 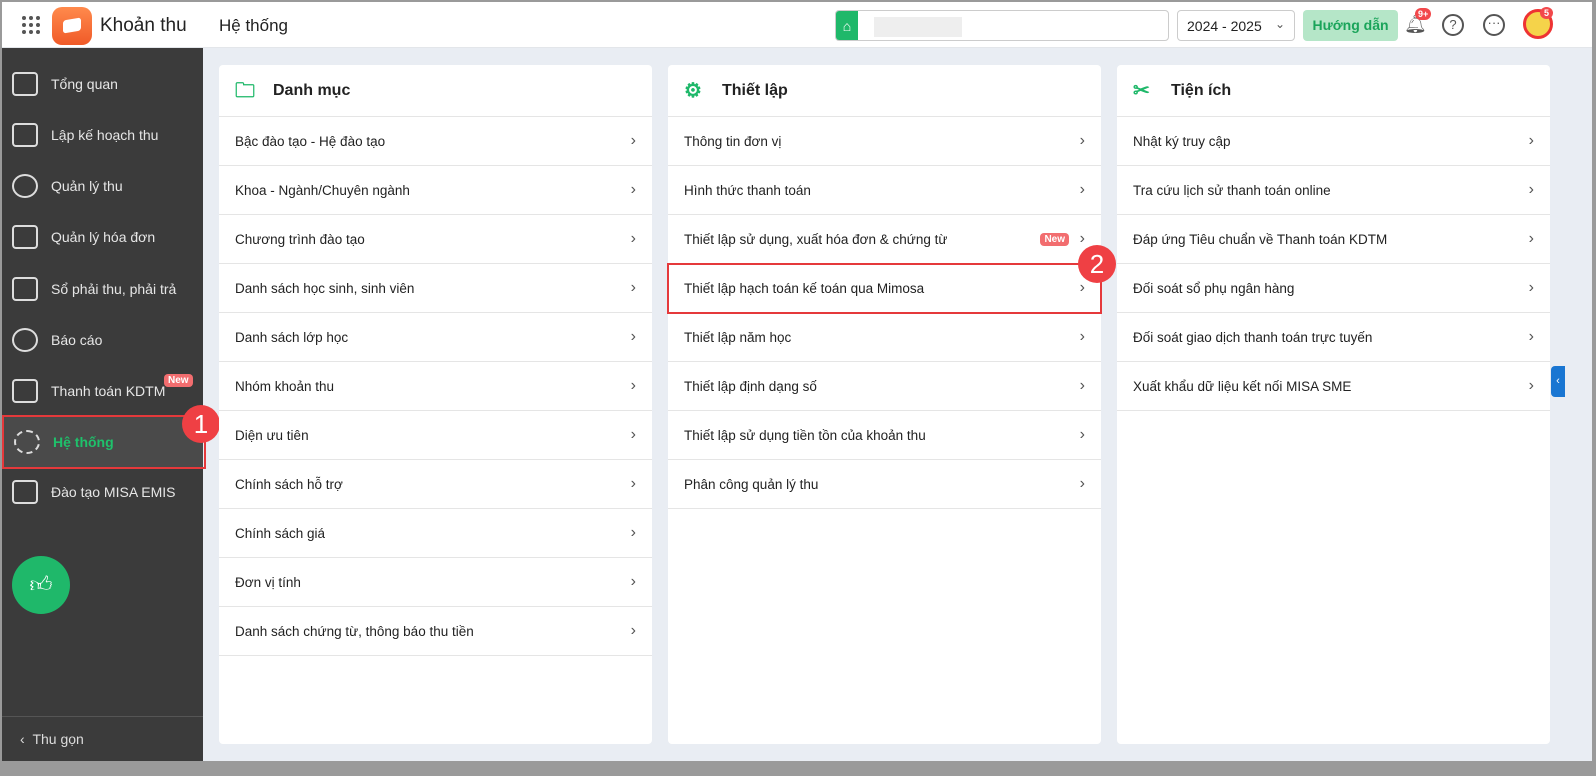 I want to click on menu-item: Khoa - Ngành/Chuyên ngành ›, so click(x=435, y=190).